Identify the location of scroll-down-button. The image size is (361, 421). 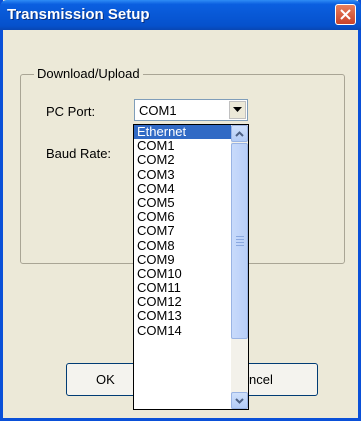
(239, 400).